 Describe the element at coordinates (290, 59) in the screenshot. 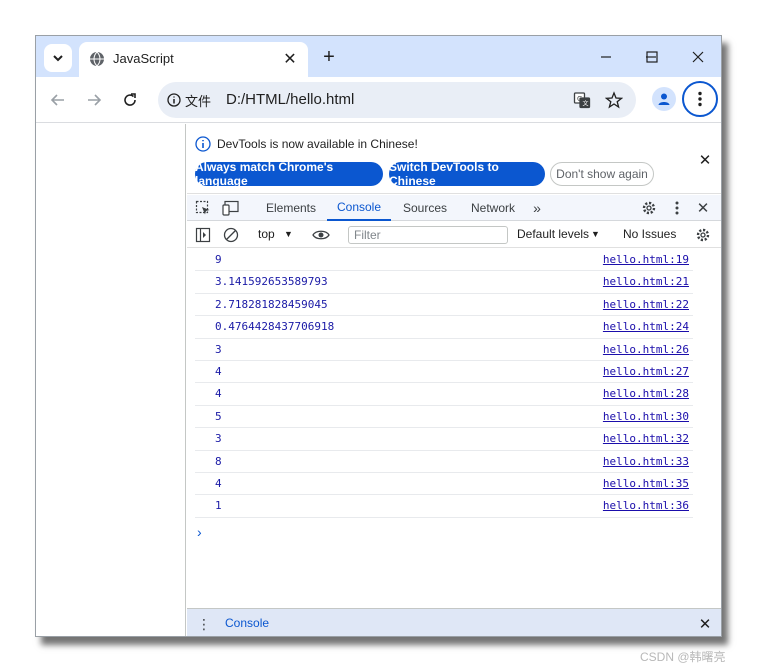

I see `close-tab-icon: ✕` at that location.